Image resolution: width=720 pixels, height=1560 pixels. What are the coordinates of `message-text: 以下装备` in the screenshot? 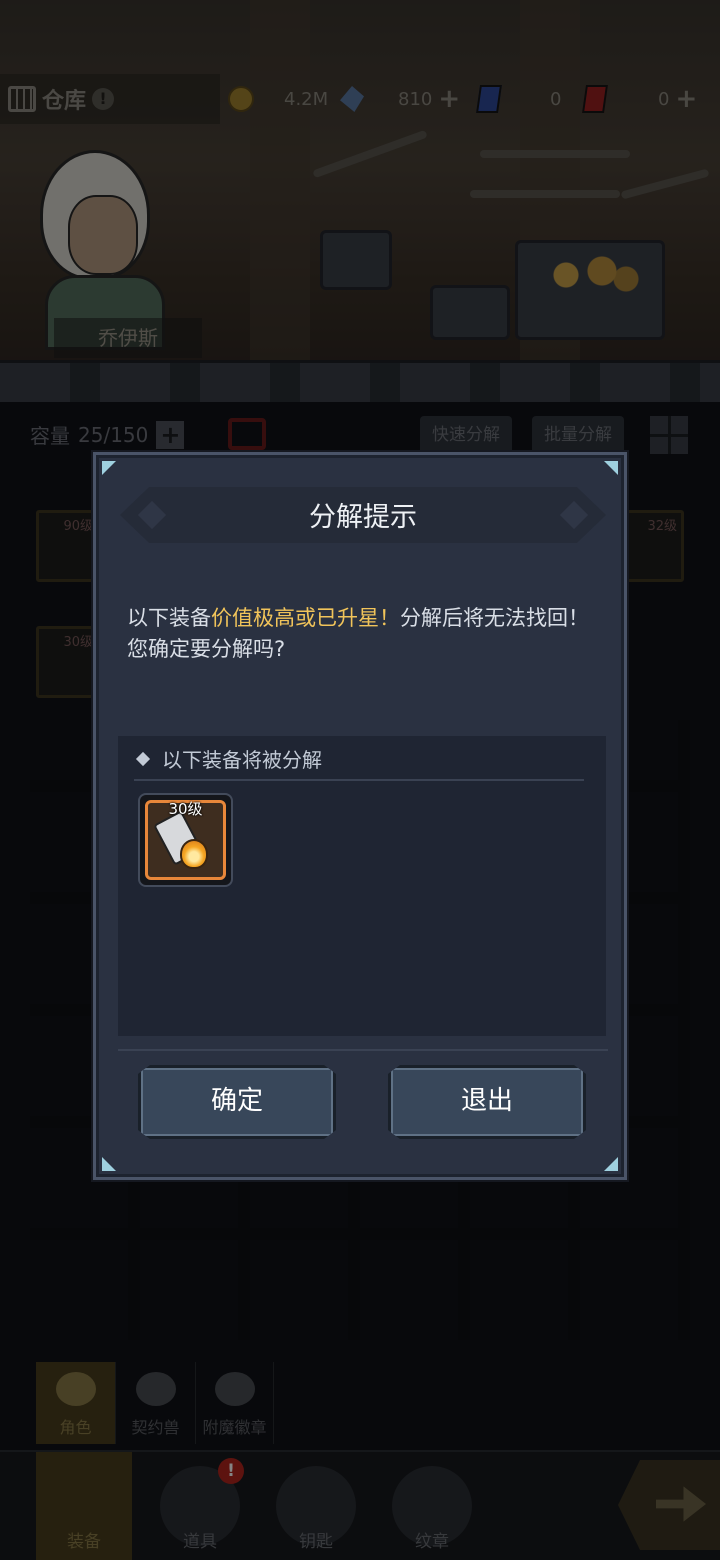 It's located at (169, 618).